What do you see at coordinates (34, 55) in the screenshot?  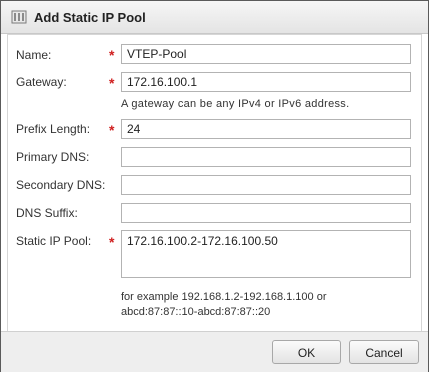 I see `name-label: Name:` at bounding box center [34, 55].